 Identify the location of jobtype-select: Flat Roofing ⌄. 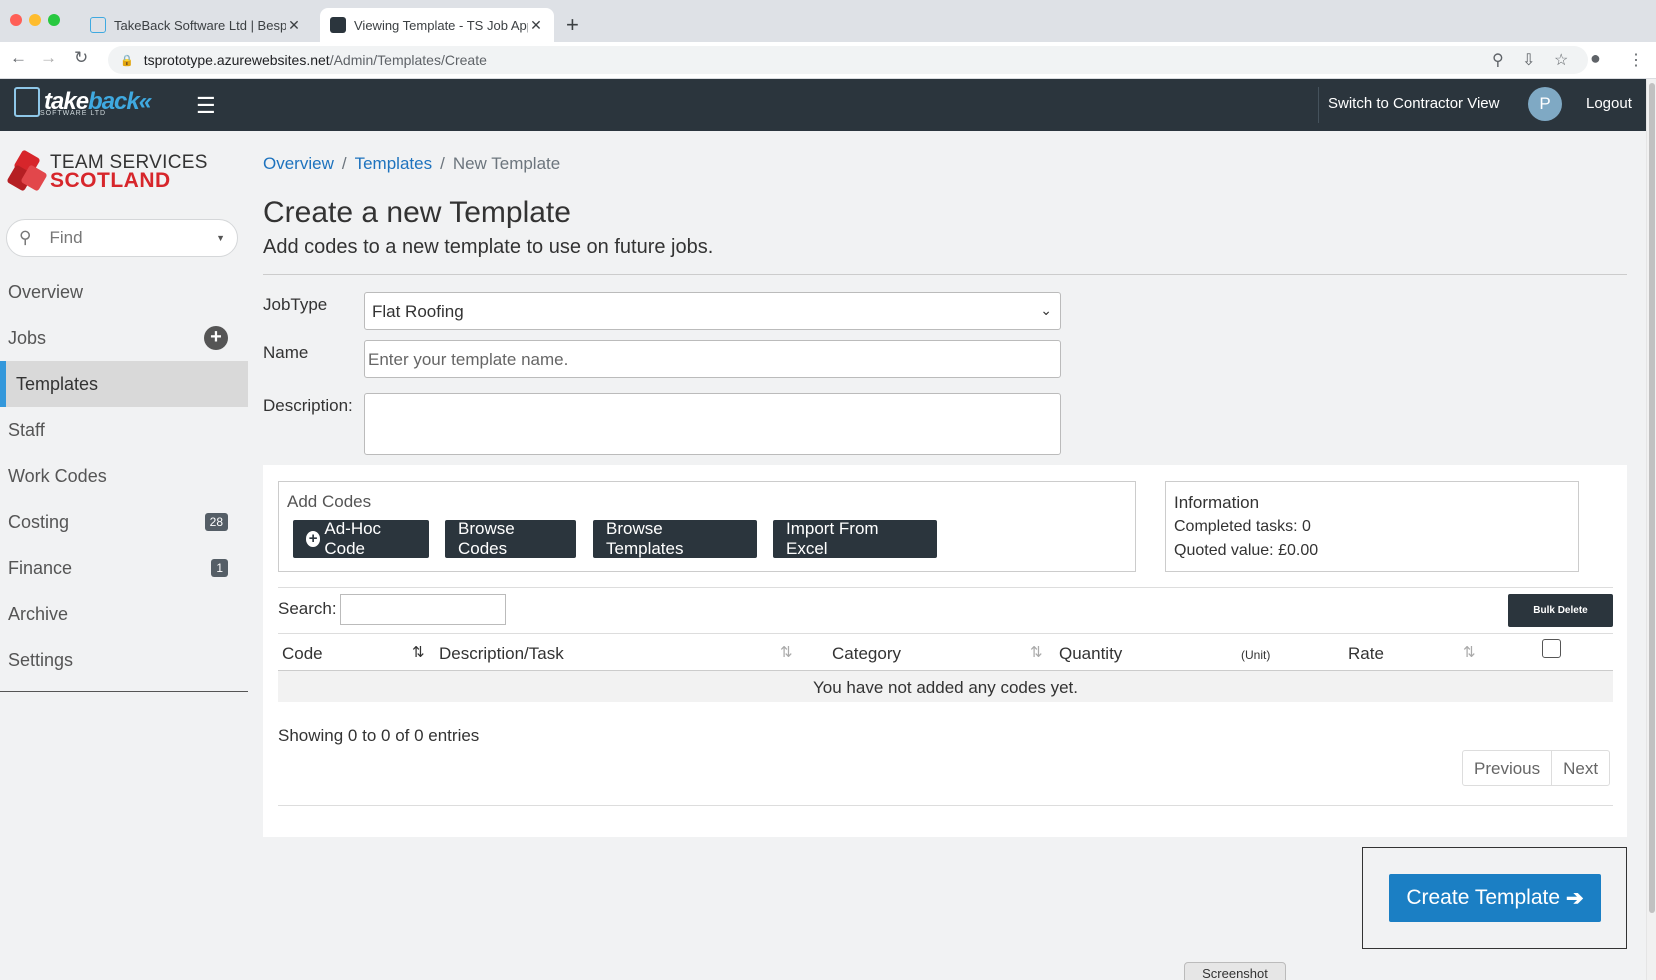
(712, 311).